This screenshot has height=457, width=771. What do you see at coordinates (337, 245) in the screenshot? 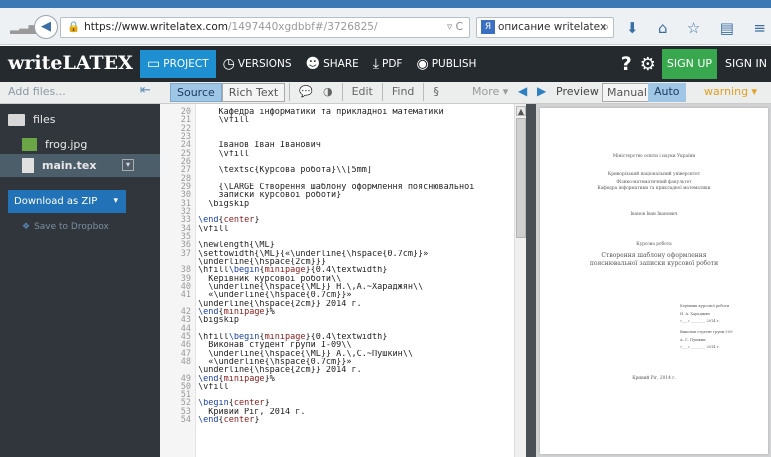
I see `code-line: 36 \newlength{\ML}` at bounding box center [337, 245].